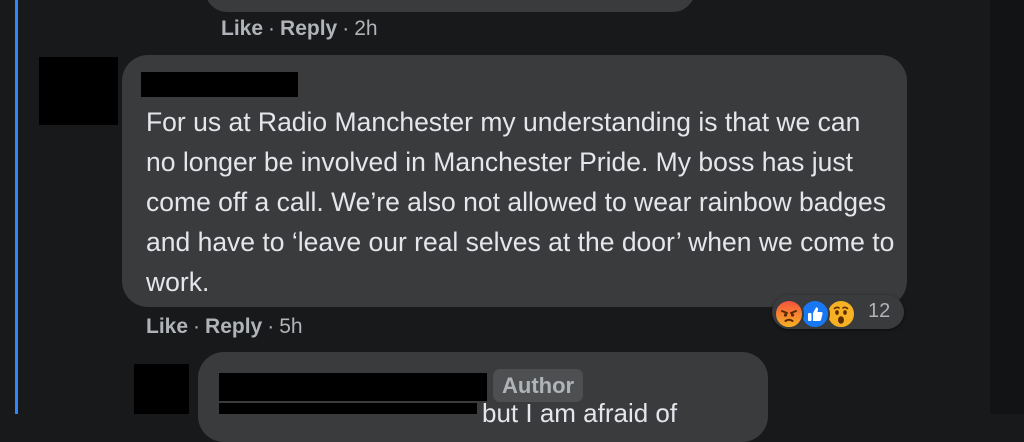  Describe the element at coordinates (450, 6) in the screenshot. I see `previous-comment-bubble` at that location.